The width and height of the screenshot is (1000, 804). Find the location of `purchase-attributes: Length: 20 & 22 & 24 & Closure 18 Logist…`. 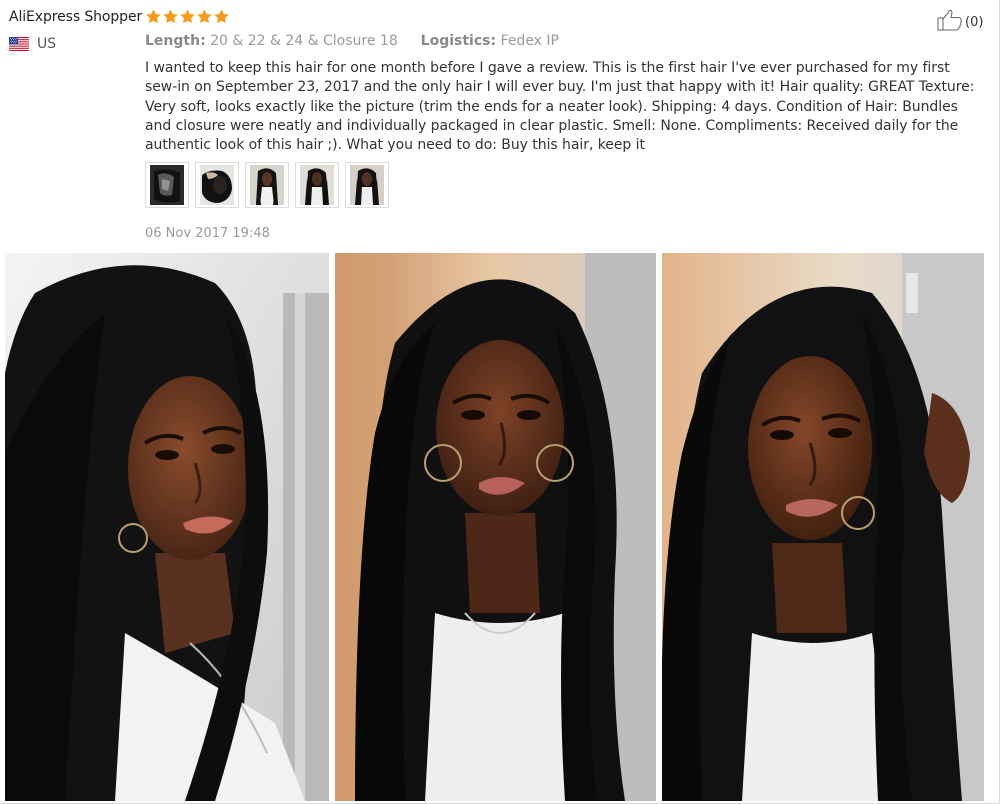

purchase-attributes: Length: 20 & 22 & 24 & Closure 18 Logist… is located at coordinates (352, 41).